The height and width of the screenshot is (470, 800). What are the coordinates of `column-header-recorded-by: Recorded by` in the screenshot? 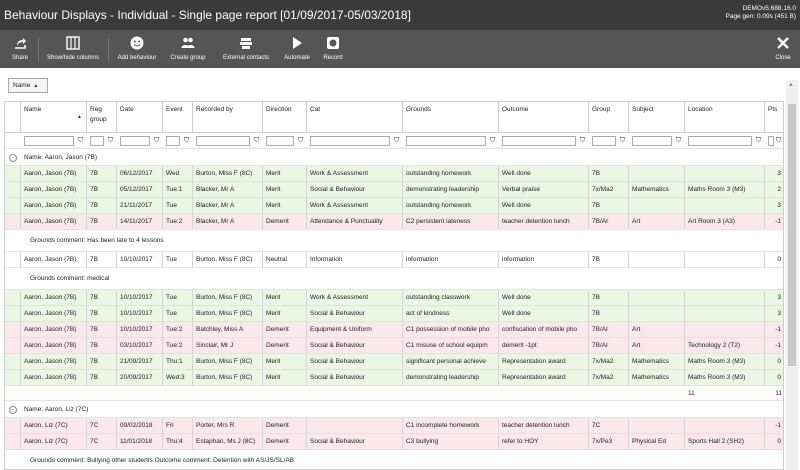 It's located at (228, 117).